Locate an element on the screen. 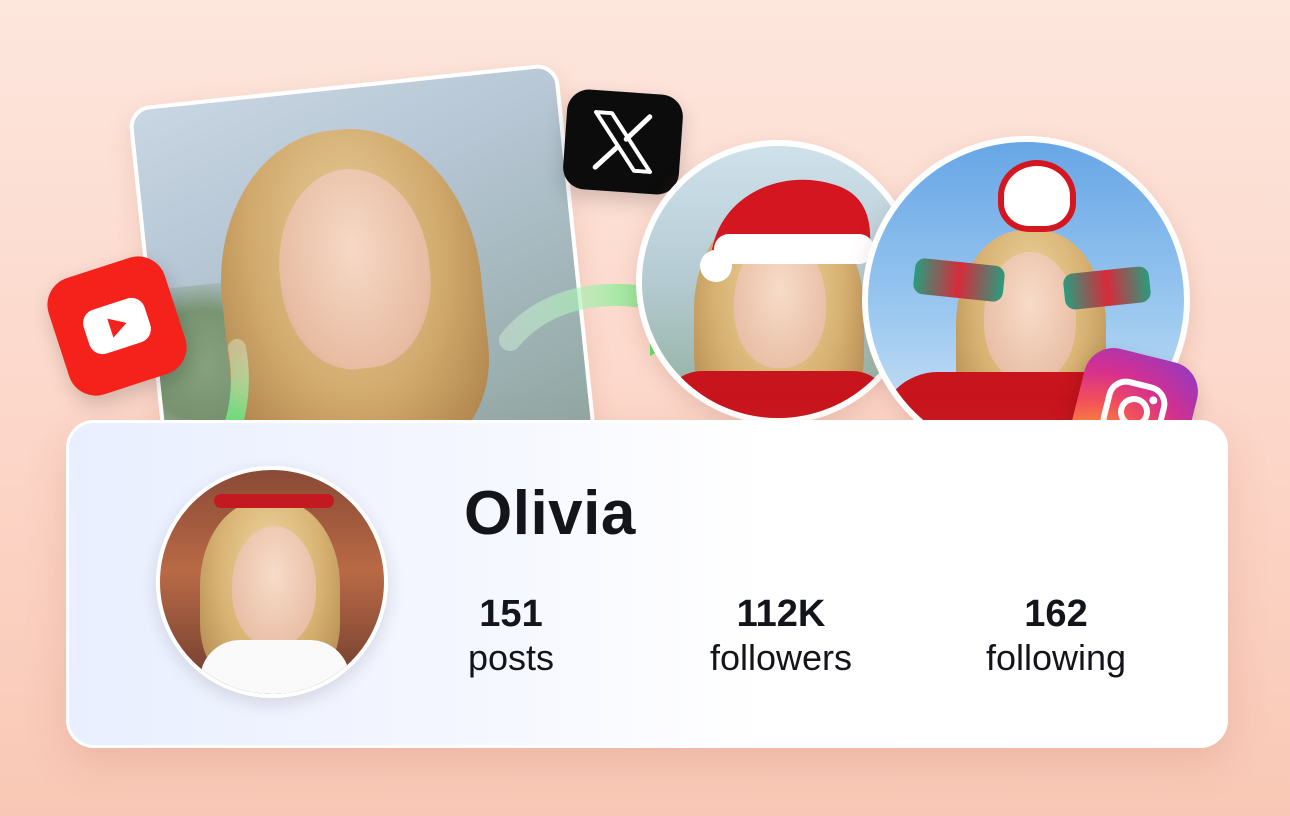 This screenshot has height=816, width=1290. stat-followers: 112K followers is located at coordinates (781, 636).